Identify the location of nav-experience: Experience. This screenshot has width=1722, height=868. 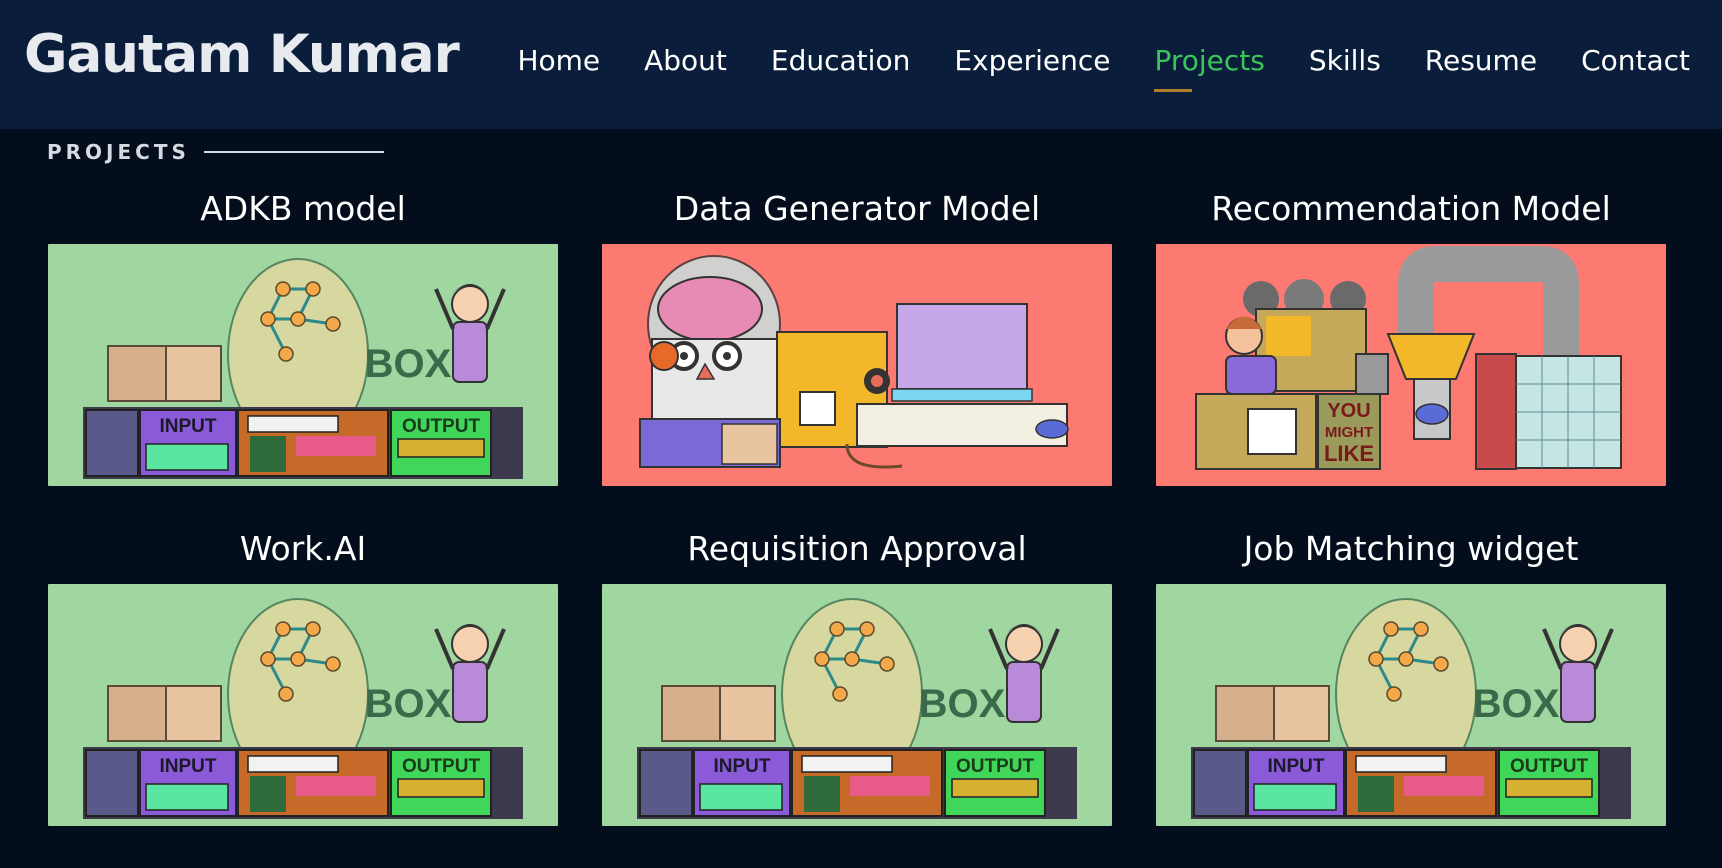
(1032, 60).